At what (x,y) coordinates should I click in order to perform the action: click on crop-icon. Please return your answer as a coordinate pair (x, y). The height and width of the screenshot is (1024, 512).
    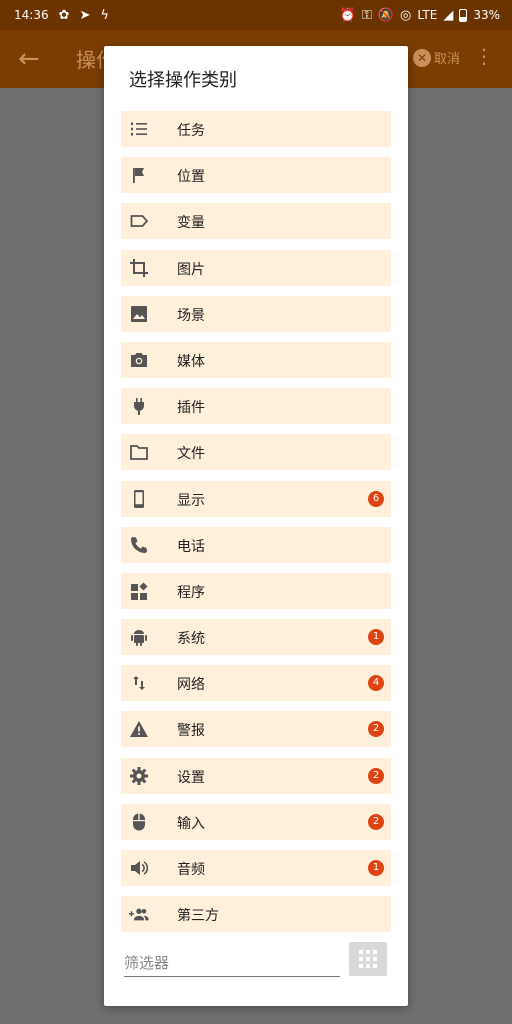
    Looking at the image, I should click on (139, 268).